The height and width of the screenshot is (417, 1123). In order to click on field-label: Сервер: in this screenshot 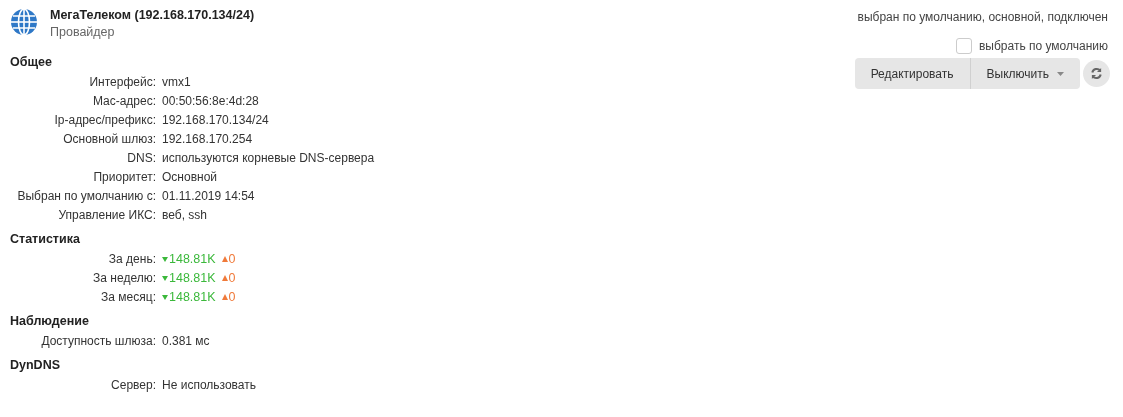, I will do `click(133, 384)`.